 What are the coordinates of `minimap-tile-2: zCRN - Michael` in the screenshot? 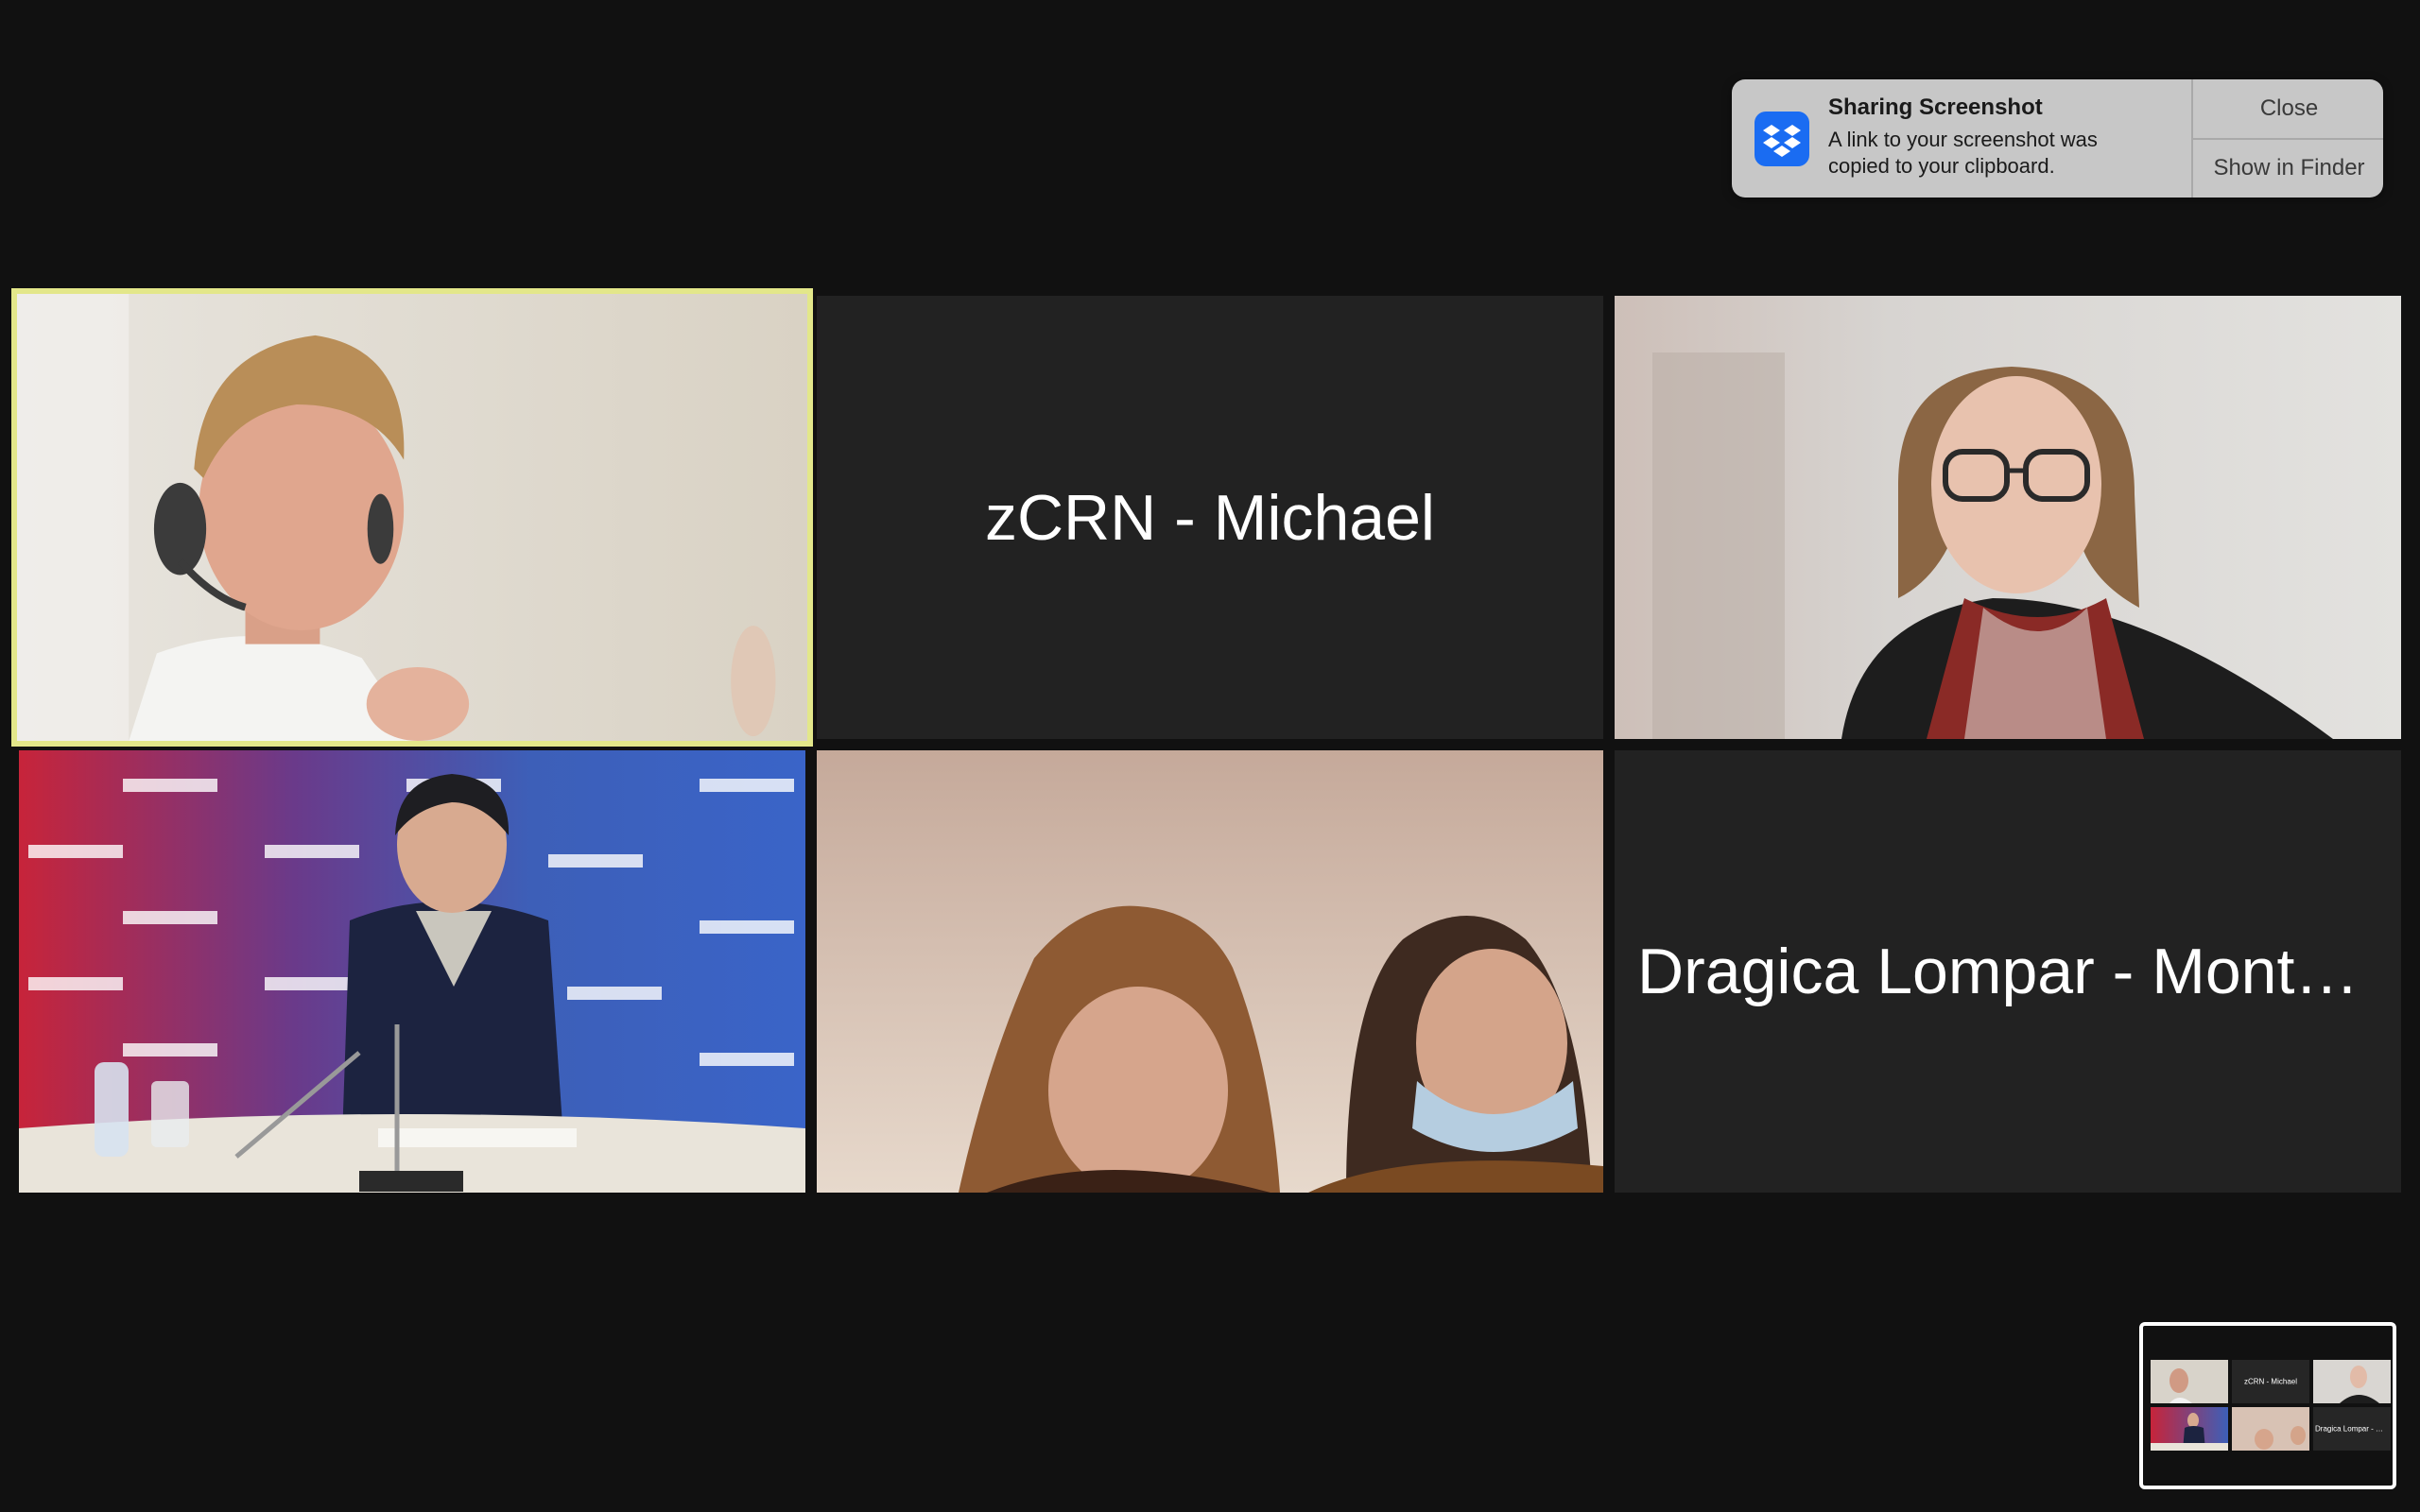 It's located at (2270, 1381).